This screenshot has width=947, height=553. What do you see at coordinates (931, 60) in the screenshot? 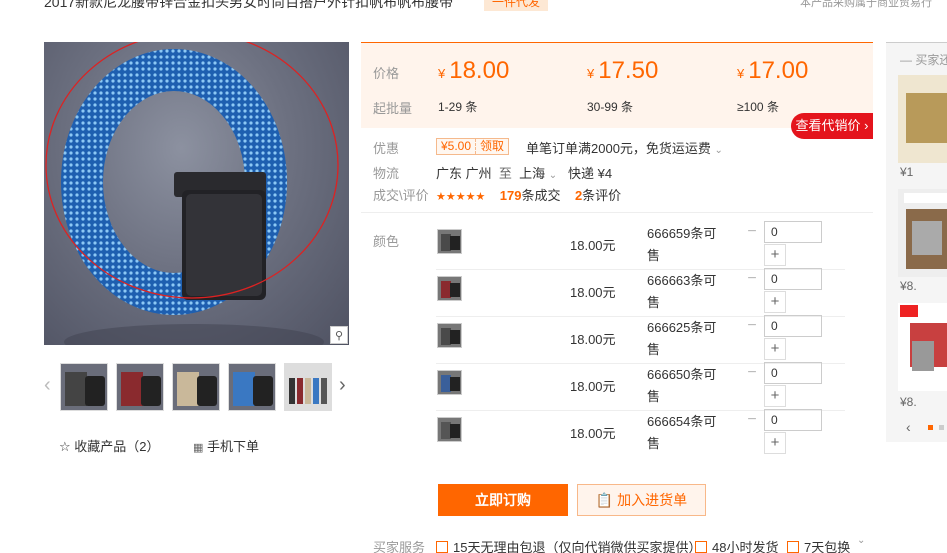
I see `sidebar-title-text: 买家还` at bounding box center [931, 60].